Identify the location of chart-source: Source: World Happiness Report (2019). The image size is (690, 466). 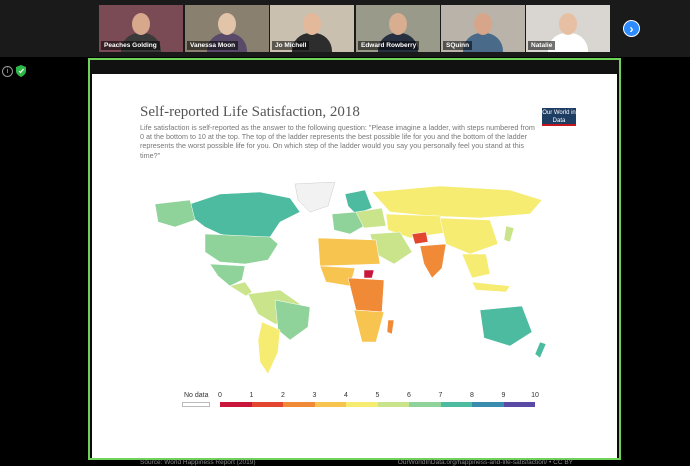
(198, 462).